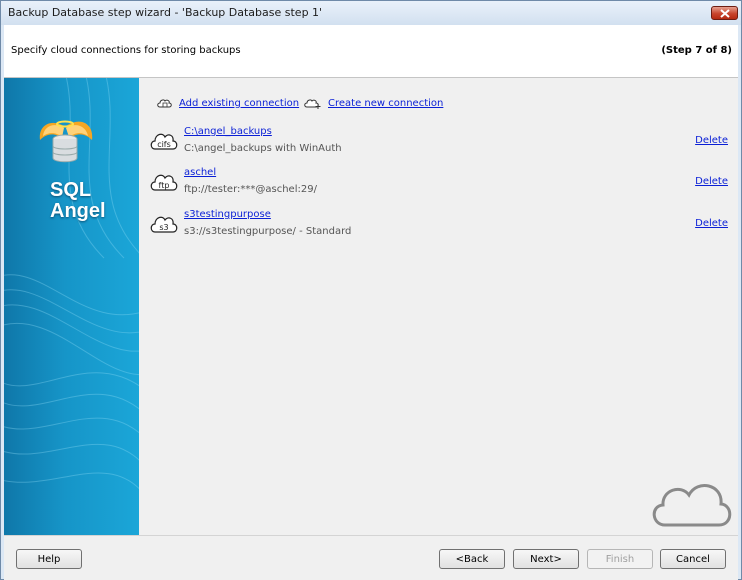  I want to click on logo-text-angel: Angel, so click(78, 211).